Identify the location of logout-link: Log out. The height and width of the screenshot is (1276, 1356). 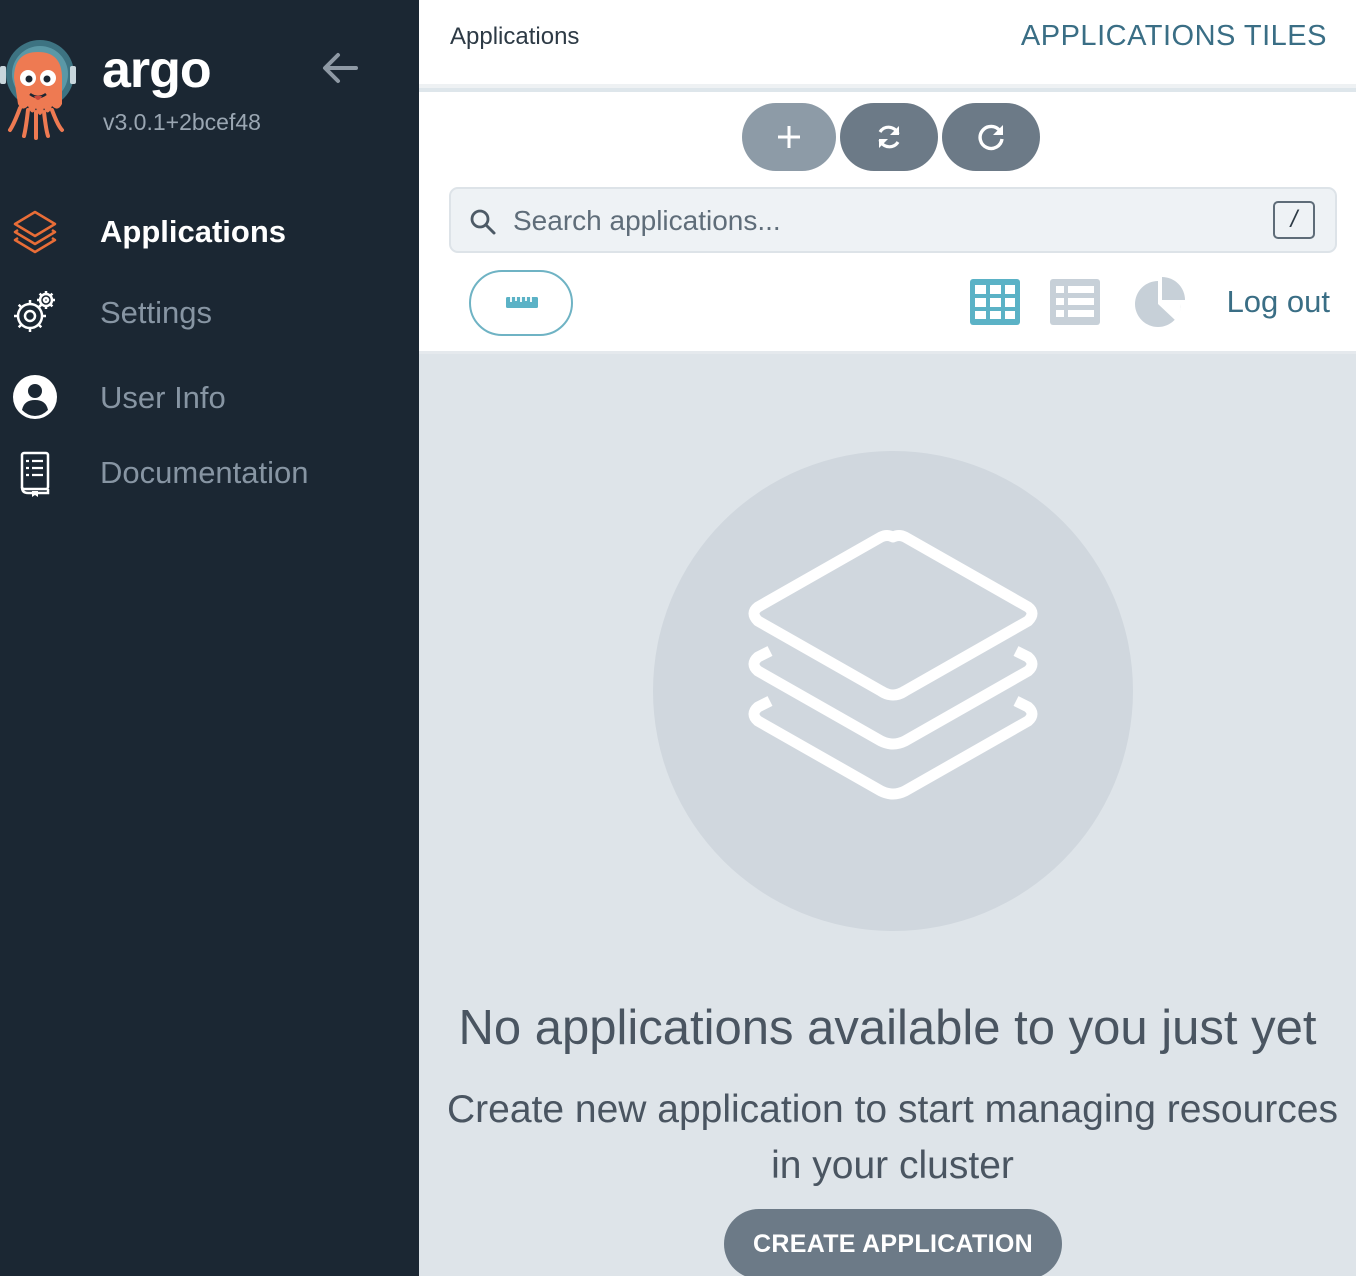
(1278, 302).